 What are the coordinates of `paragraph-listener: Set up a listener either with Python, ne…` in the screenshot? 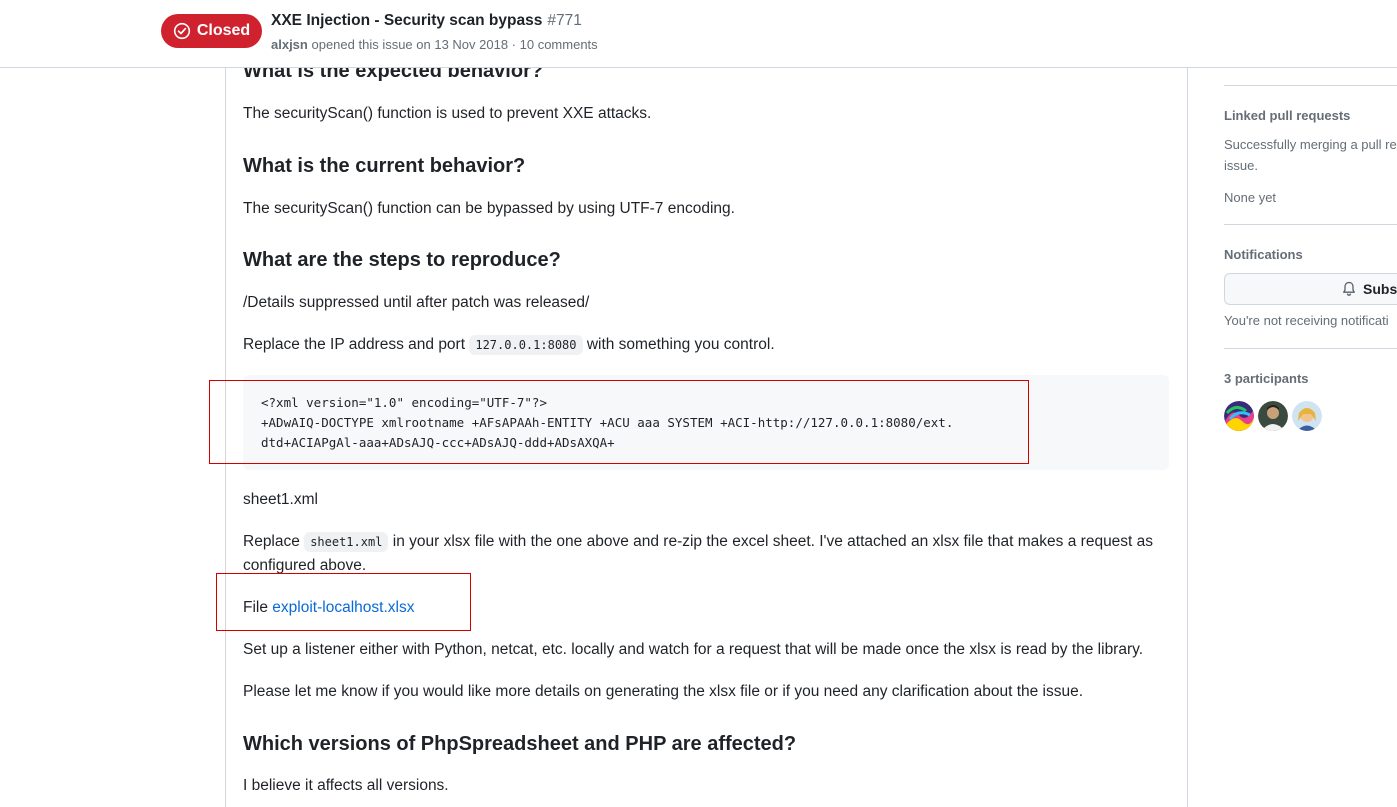 It's located at (693, 649).